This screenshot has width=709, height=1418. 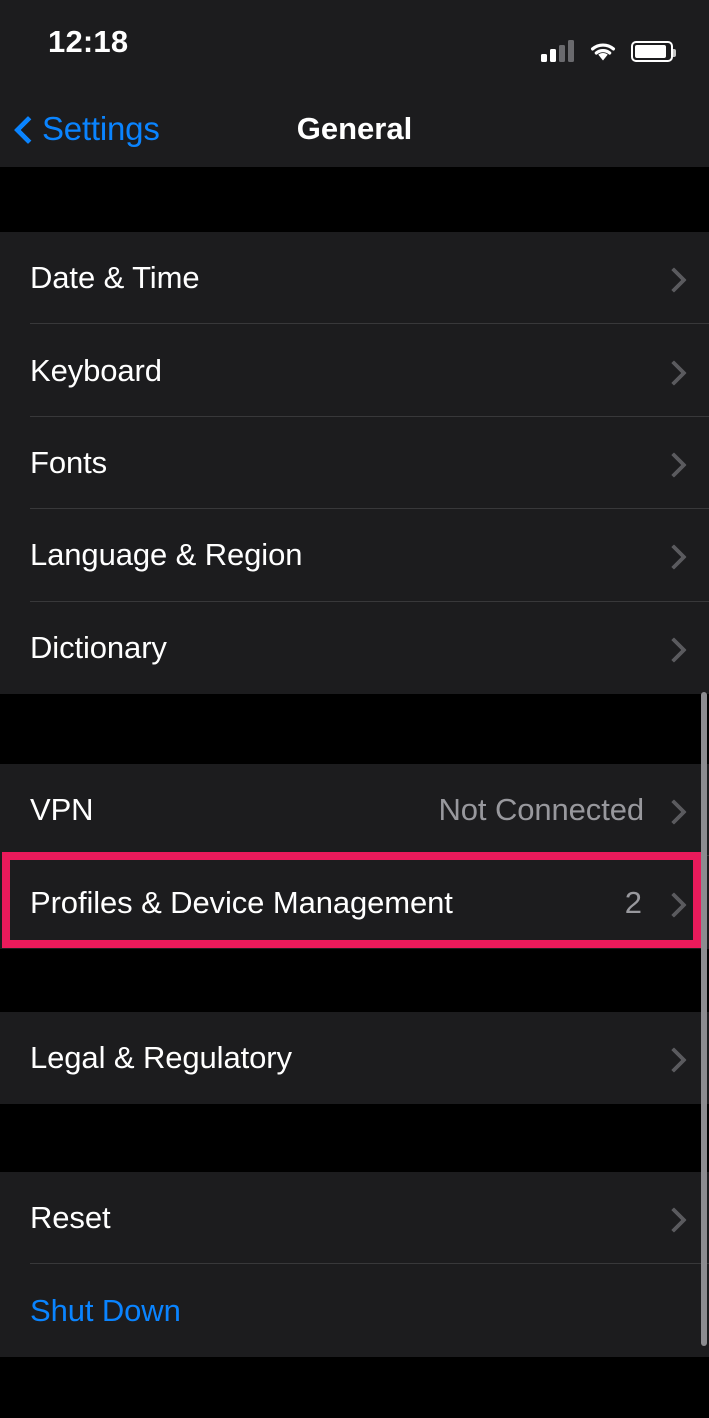 I want to click on settings-row: Legal & Regulatory, so click(x=354, y=1058).